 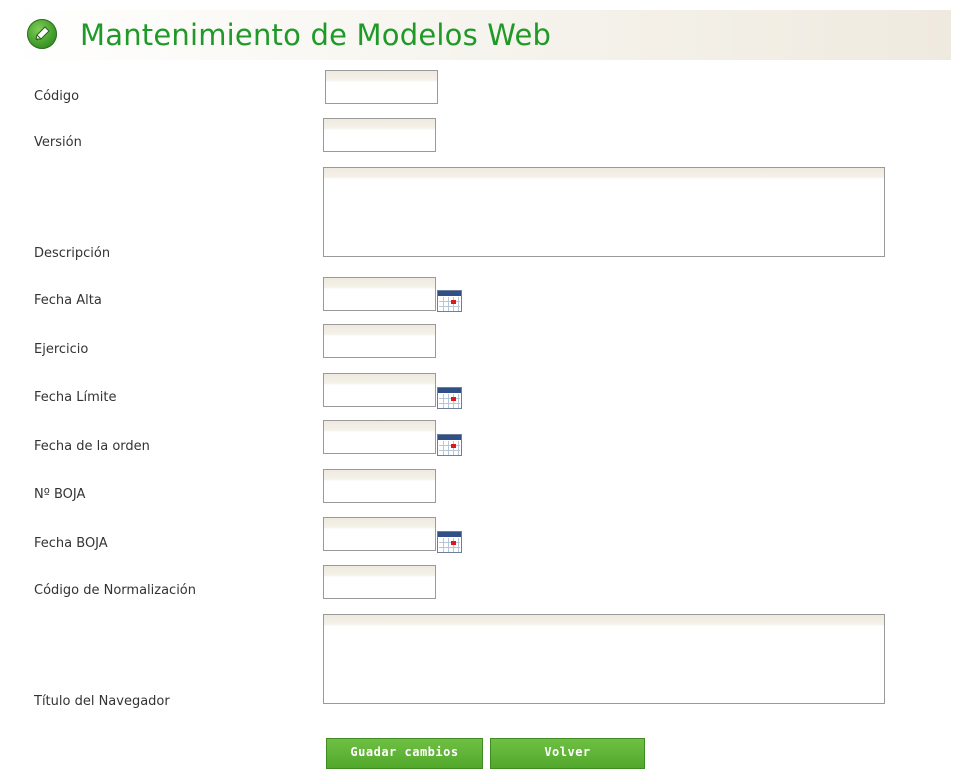 I want to click on fecha-orden-input, so click(x=379, y=437).